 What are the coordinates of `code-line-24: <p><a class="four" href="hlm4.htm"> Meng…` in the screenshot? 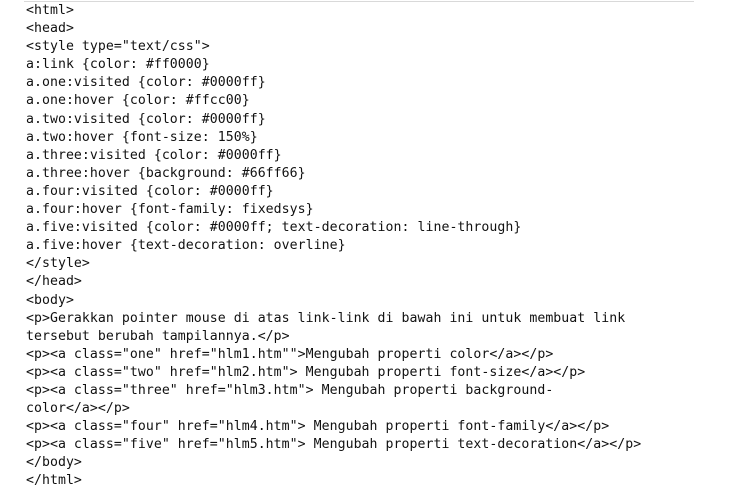 It's located at (318, 427).